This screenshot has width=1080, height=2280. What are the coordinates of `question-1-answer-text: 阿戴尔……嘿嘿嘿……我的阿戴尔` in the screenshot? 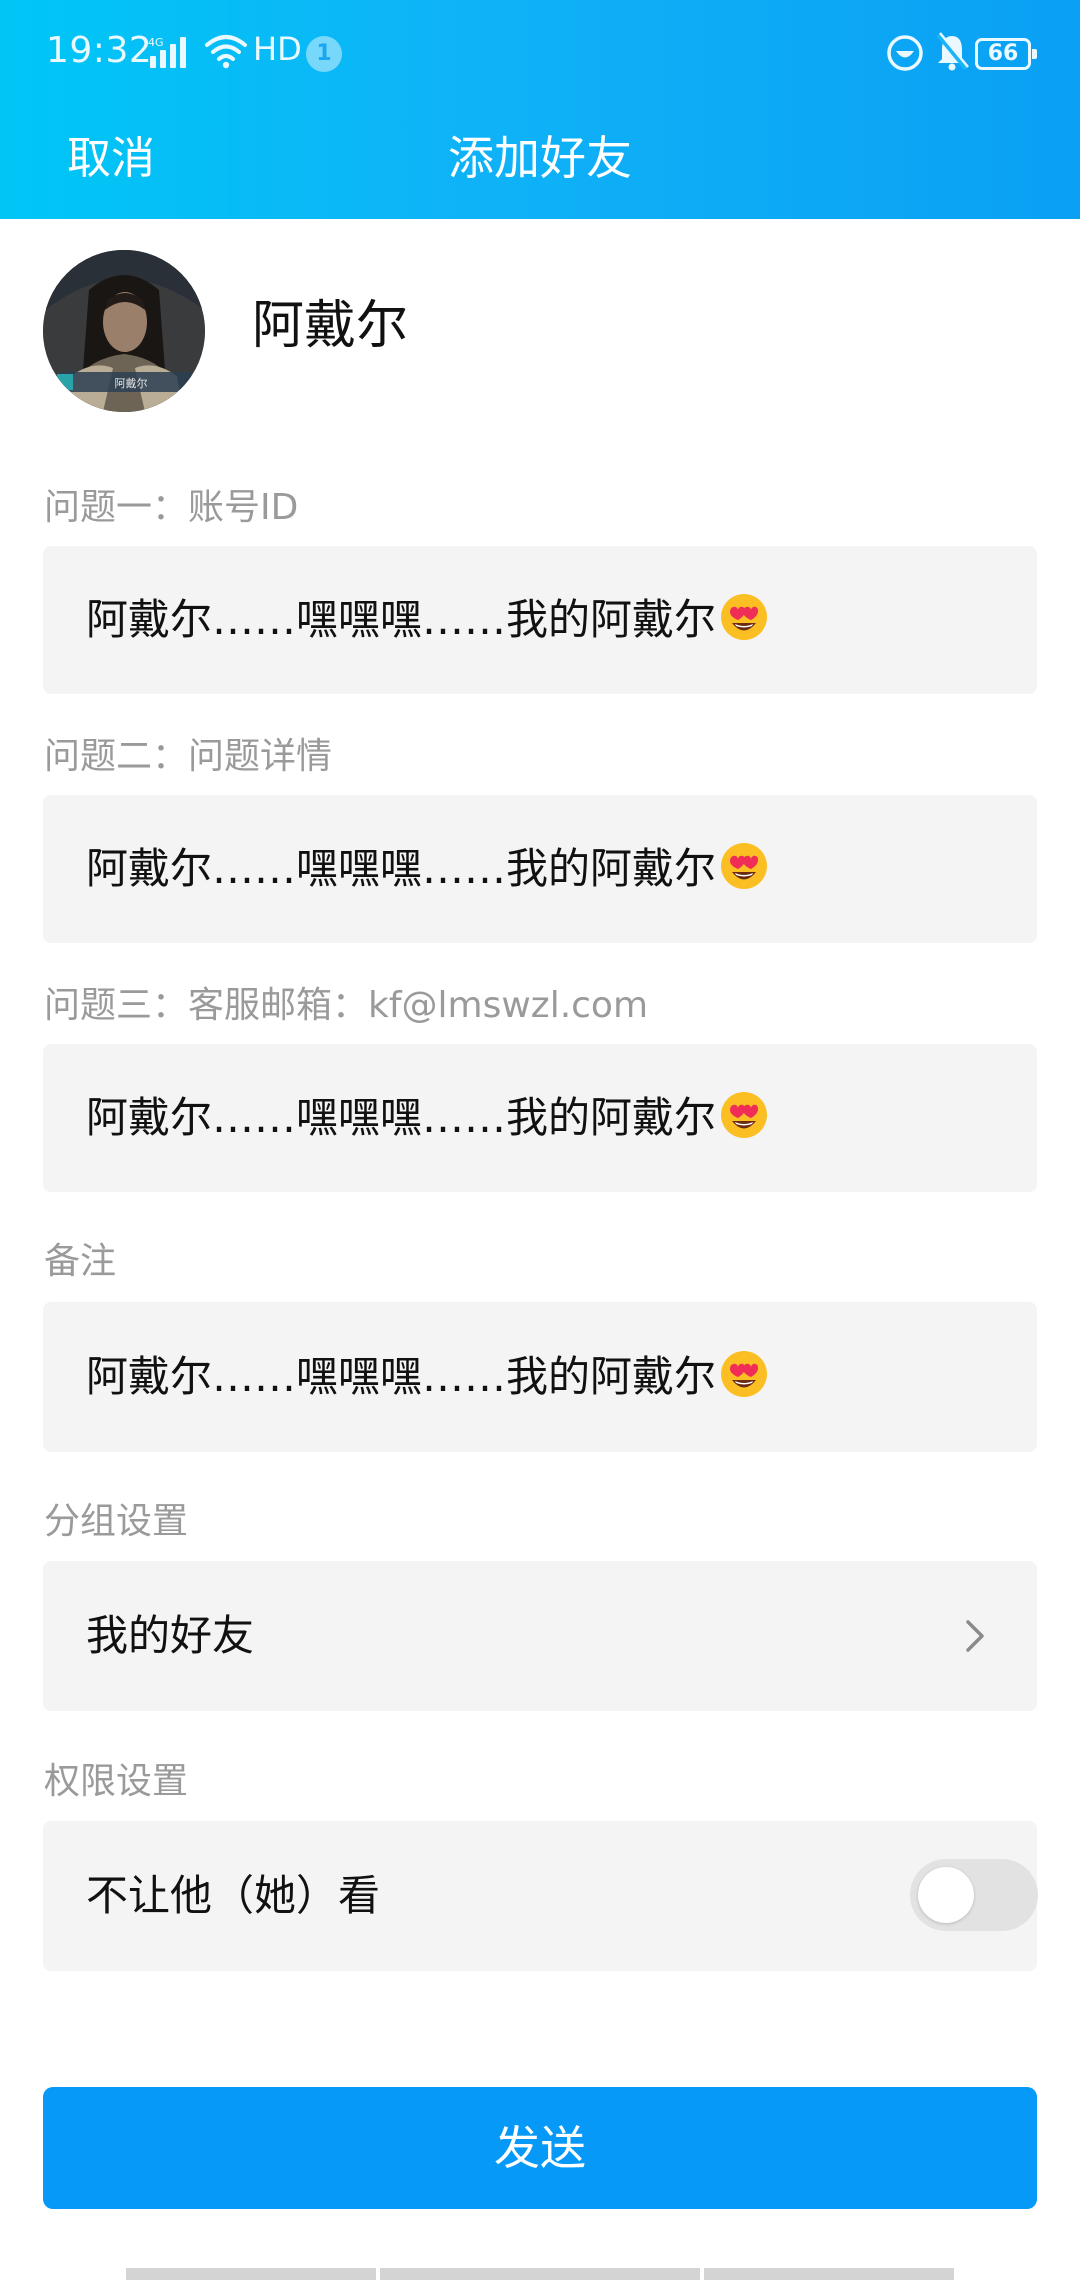 It's located at (401, 619).